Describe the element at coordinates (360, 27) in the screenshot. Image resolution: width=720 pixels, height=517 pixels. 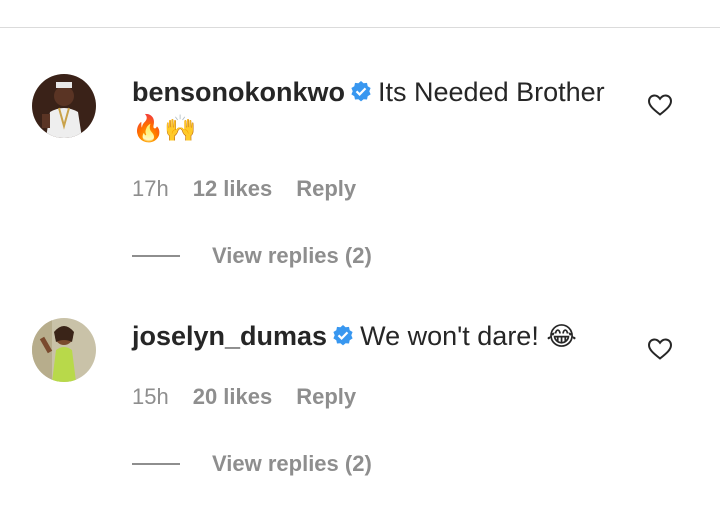
I see `top-divider` at that location.